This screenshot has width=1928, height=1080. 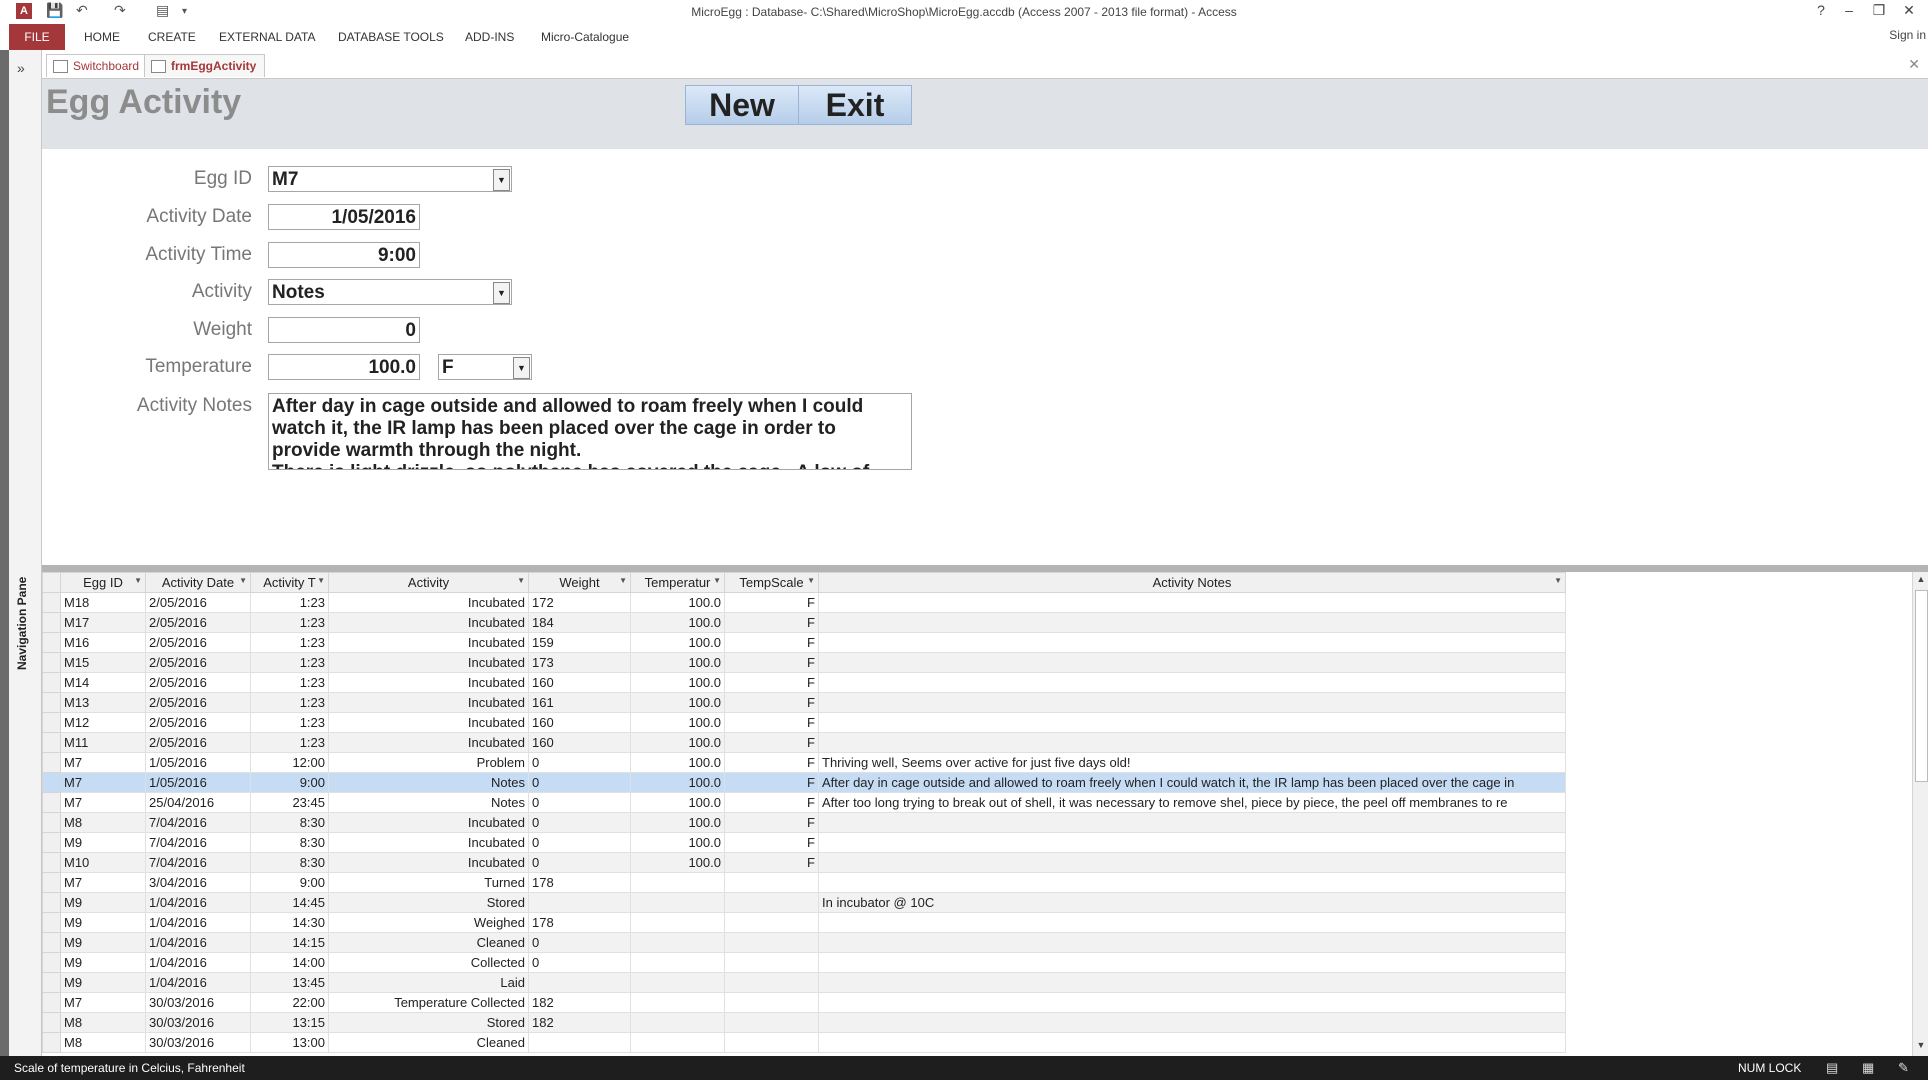 I want to click on tab-create: CREATE, so click(x=172, y=37).